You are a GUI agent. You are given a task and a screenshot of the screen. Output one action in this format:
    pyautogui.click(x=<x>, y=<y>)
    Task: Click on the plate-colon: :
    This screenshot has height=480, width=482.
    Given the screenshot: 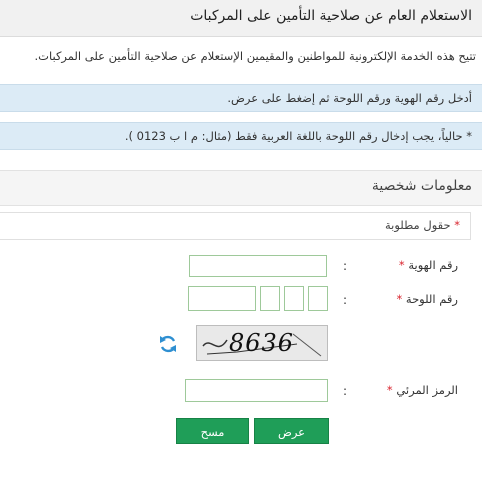 What is the action you would take?
    pyautogui.click(x=345, y=300)
    